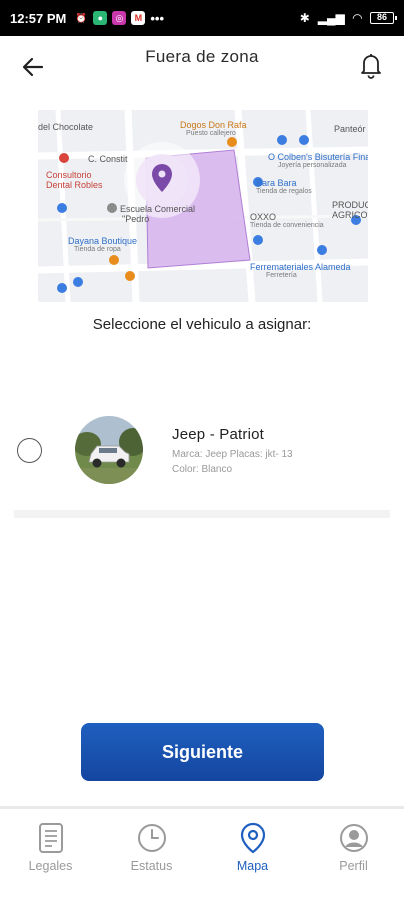 Image resolution: width=404 pixels, height=900 pixels. Describe the element at coordinates (318, 157) in the screenshot. I see `map-label: O Colben's Bisutería Fina` at that location.